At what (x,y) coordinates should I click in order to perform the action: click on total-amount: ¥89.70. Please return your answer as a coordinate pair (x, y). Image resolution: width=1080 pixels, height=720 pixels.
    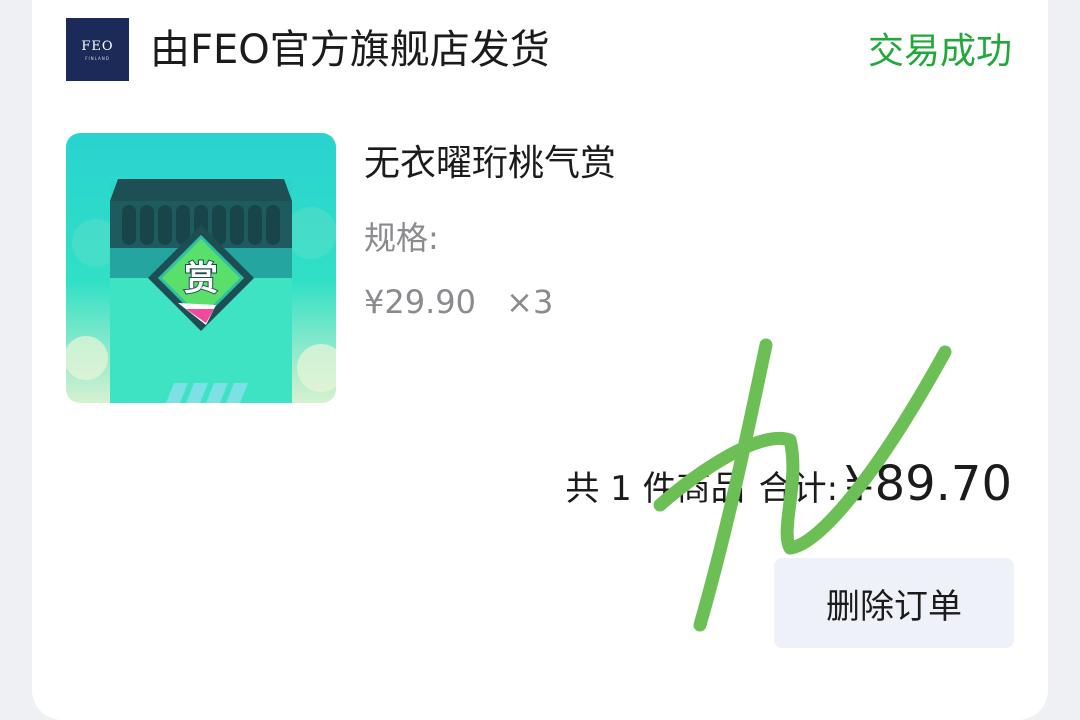
    Looking at the image, I should click on (928, 484).